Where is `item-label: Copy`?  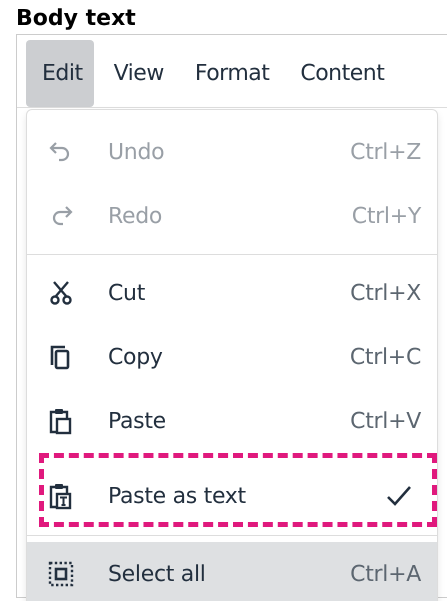 item-label: Copy is located at coordinates (136, 357).